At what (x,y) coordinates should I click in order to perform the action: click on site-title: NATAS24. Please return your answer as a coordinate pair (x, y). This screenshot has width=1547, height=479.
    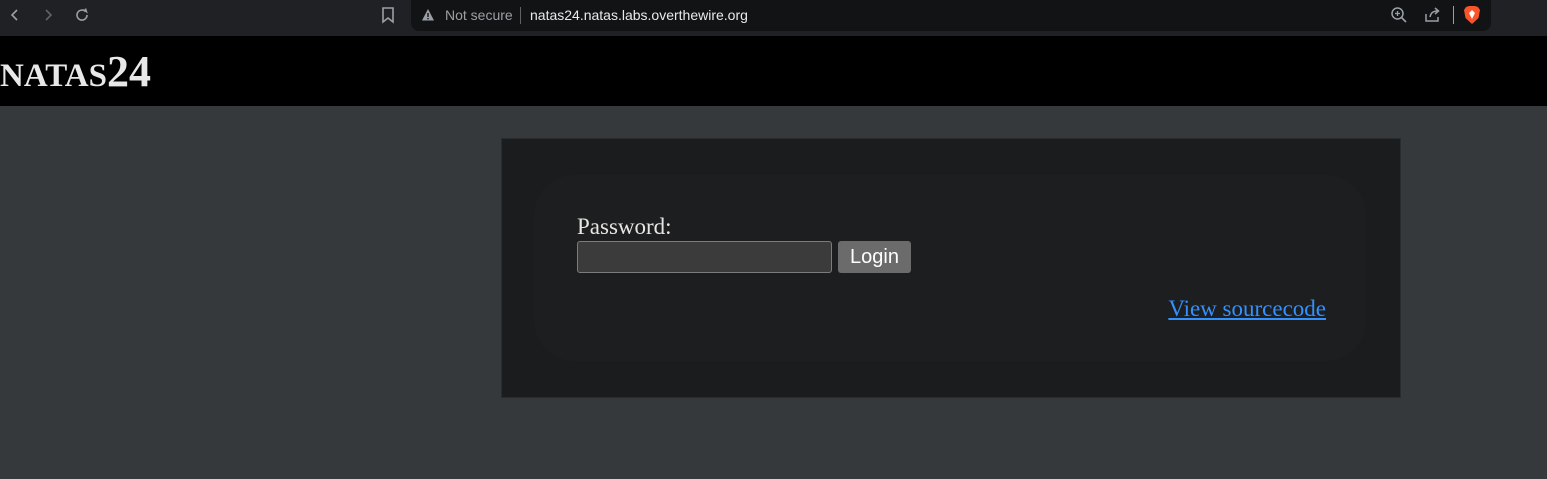
    Looking at the image, I should click on (75, 74).